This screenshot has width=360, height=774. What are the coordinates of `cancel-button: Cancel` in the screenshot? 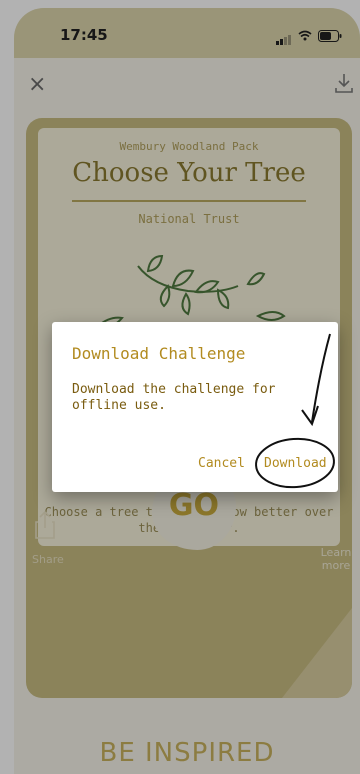 It's located at (221, 463).